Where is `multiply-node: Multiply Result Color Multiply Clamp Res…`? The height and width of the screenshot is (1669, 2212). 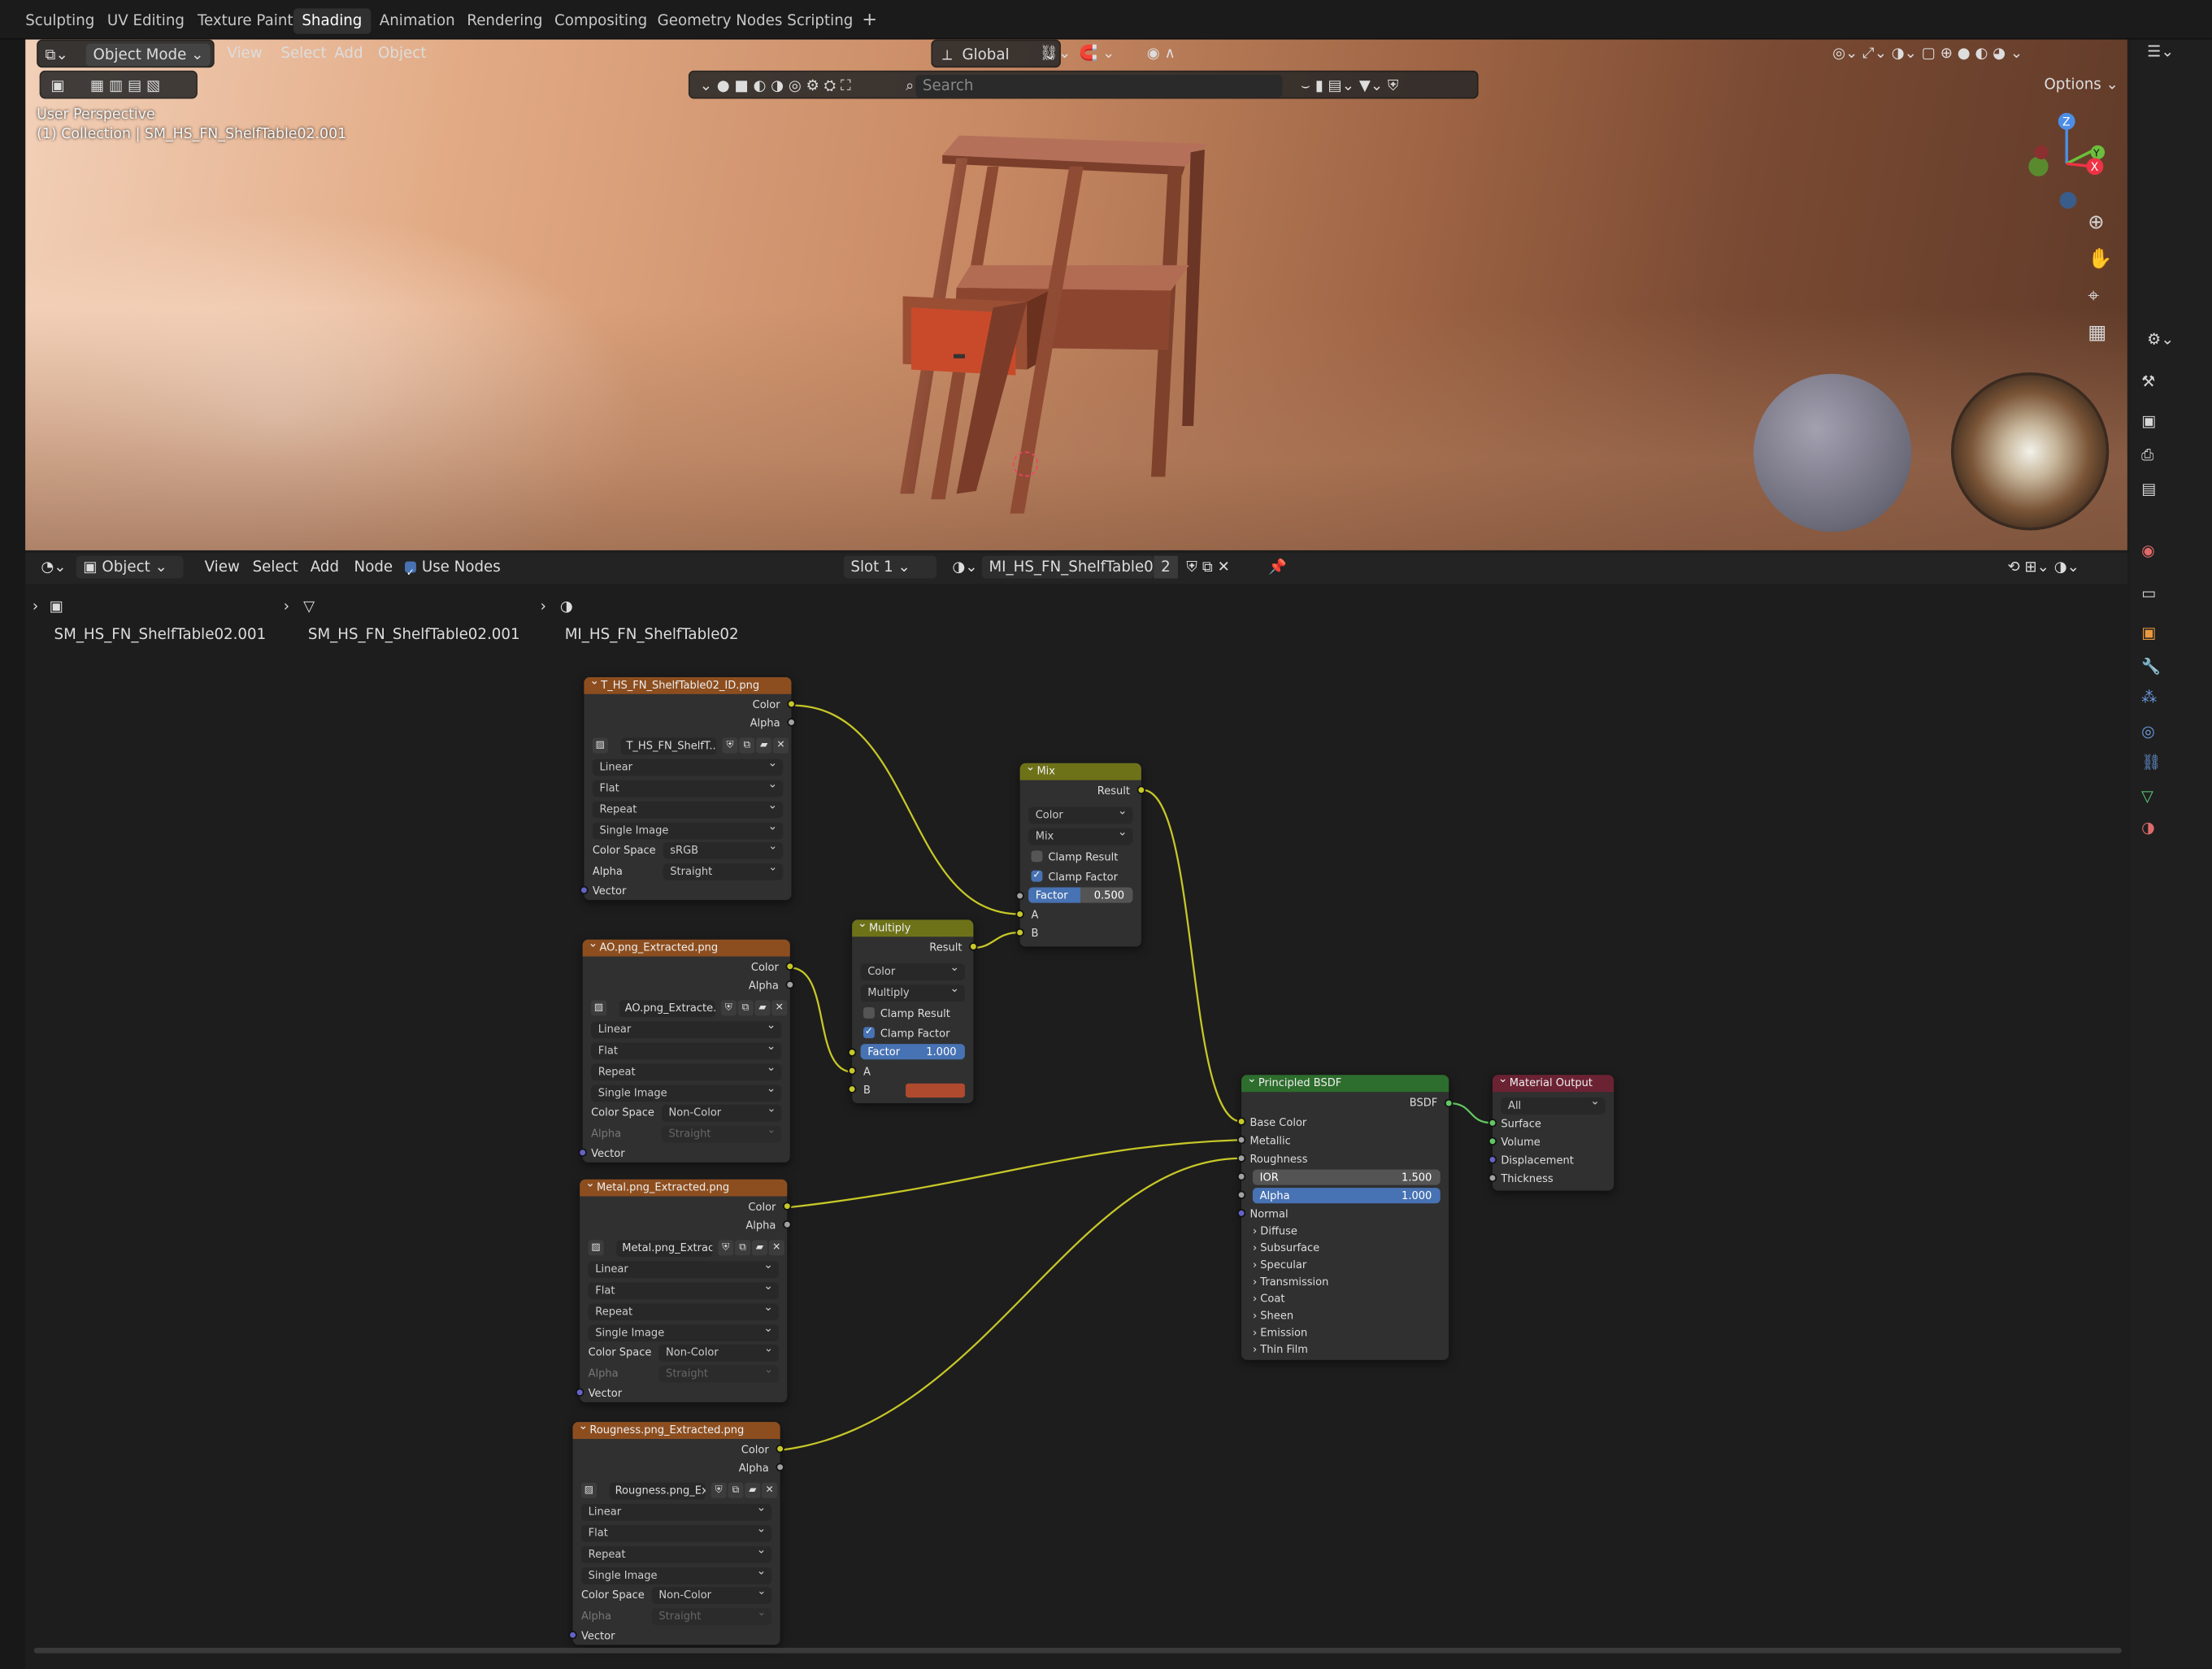
multiply-node: Multiply Result Color Multiply Clamp Res… is located at coordinates (912, 1009).